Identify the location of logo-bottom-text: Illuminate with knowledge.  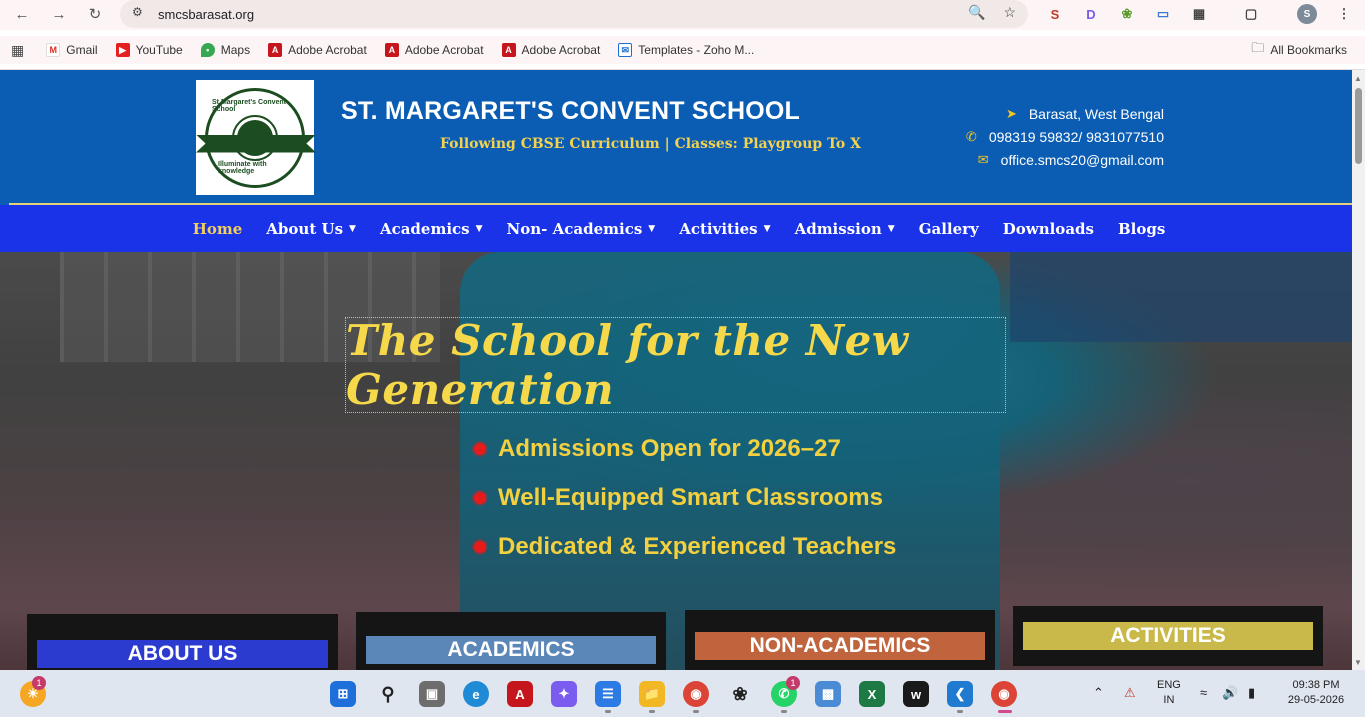
(242, 167).